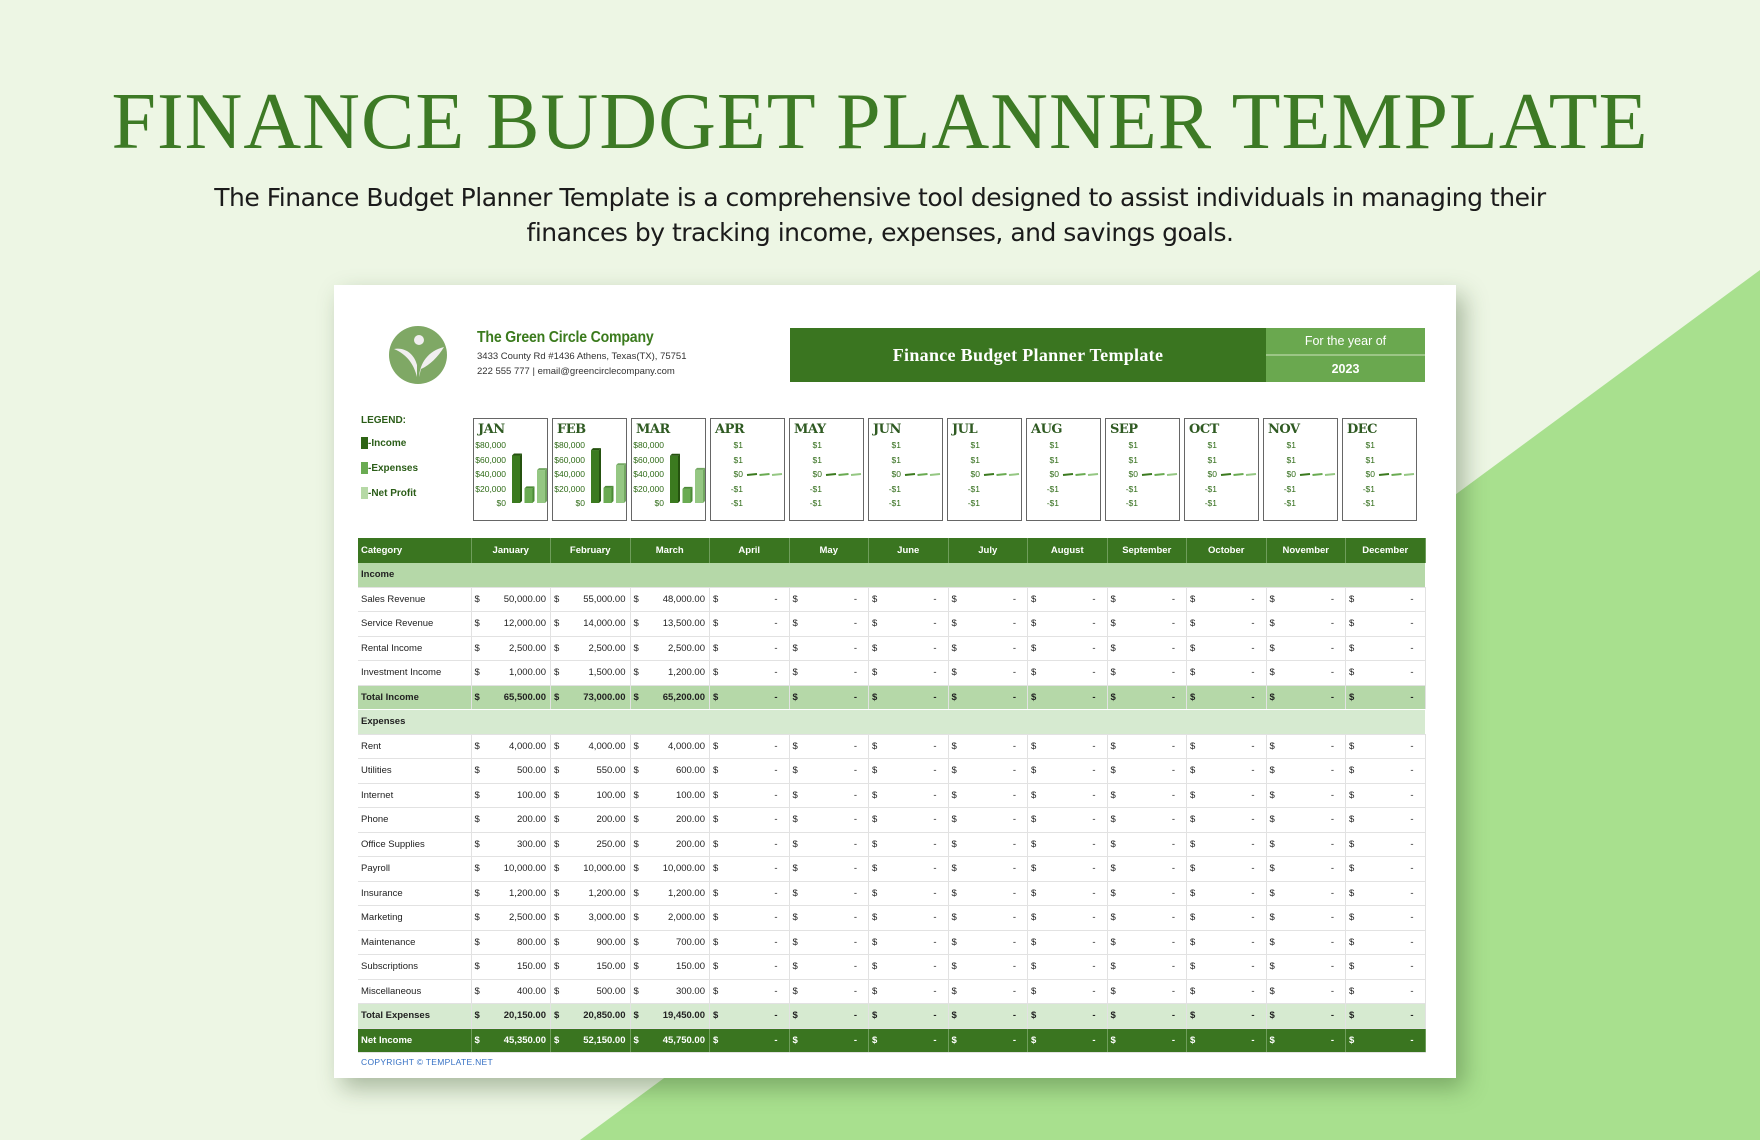 This screenshot has height=1140, width=1760. Describe the element at coordinates (590, 771) in the screenshot. I see `amount-cell: $550.00` at that location.